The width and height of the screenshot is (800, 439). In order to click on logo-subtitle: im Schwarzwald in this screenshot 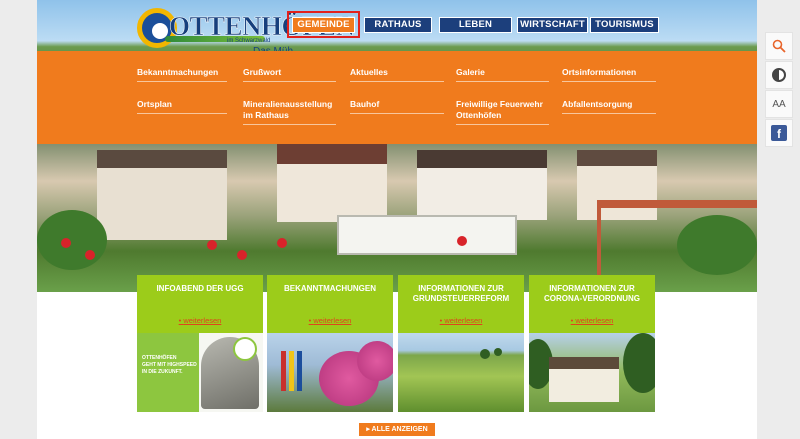, I will do `click(249, 41)`.